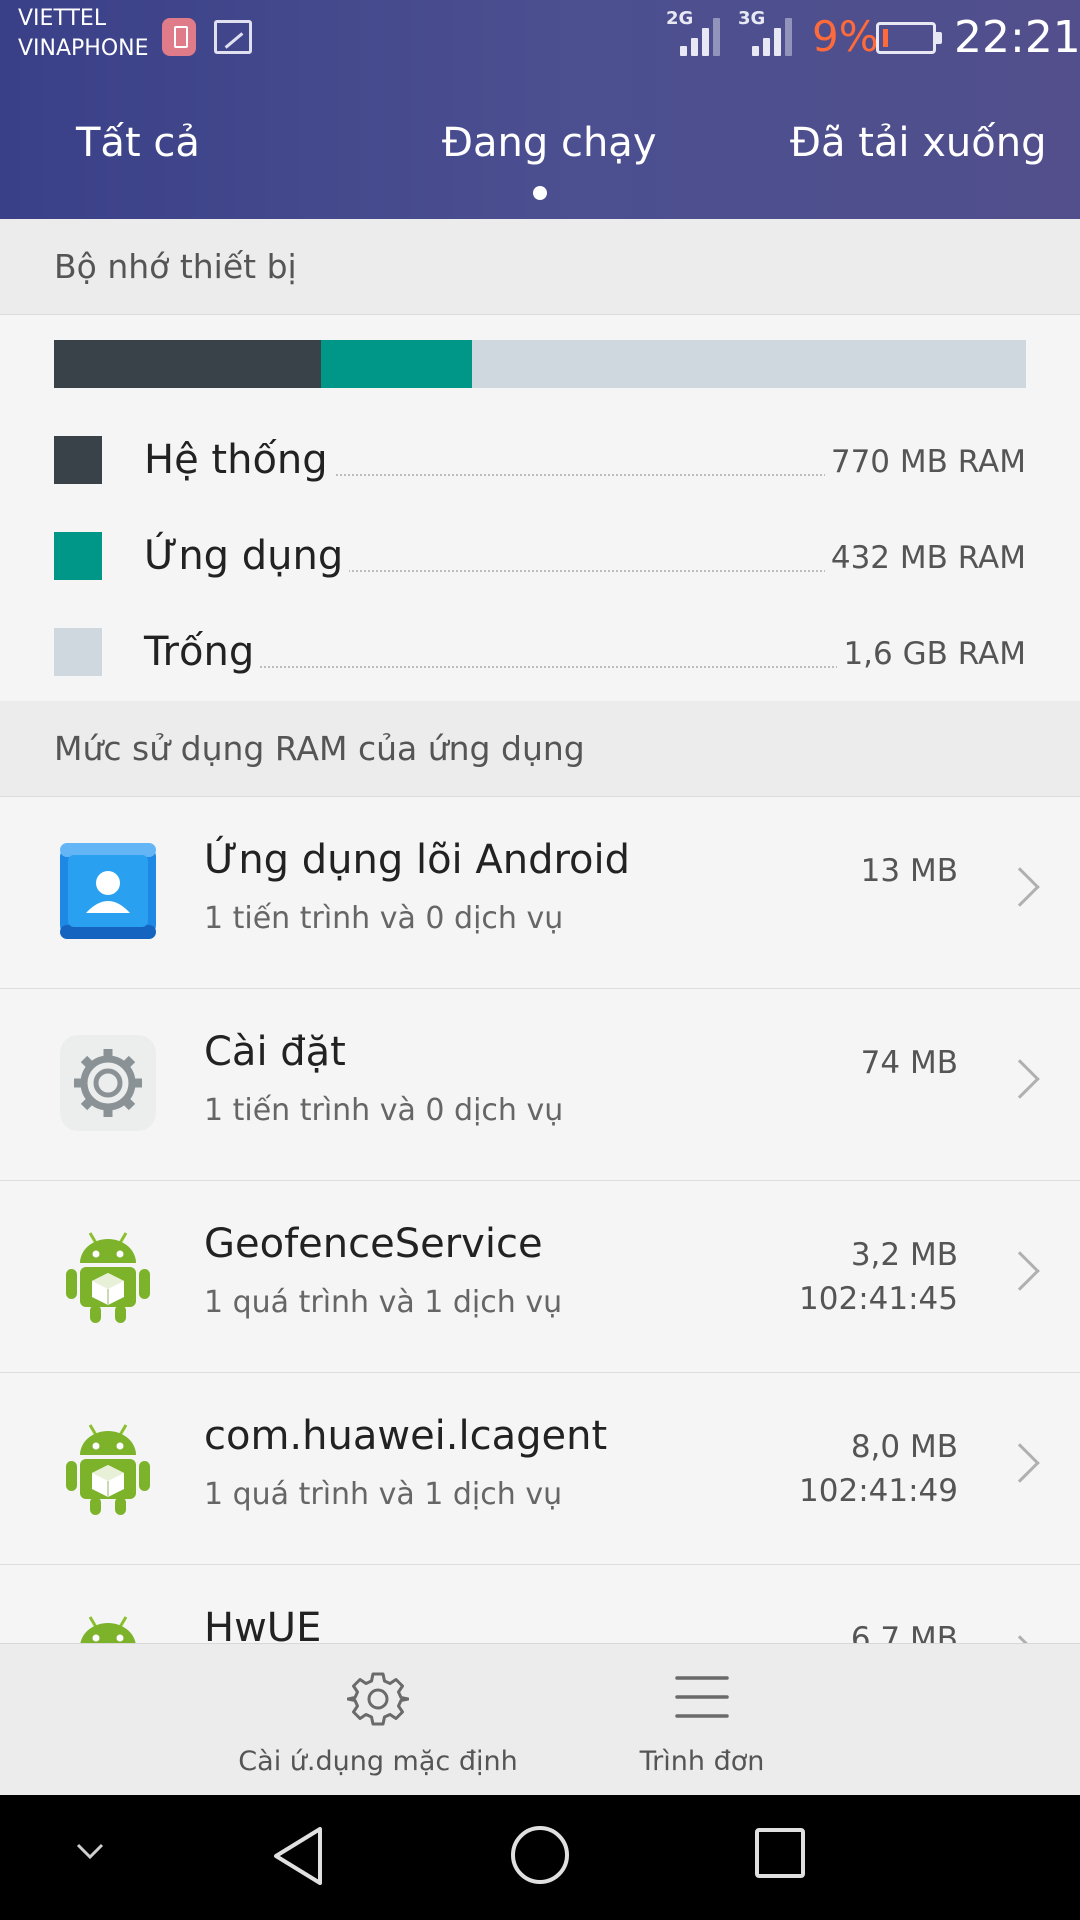 The height and width of the screenshot is (1920, 1080). What do you see at coordinates (909, 38) in the screenshot?
I see `battery-icon` at bounding box center [909, 38].